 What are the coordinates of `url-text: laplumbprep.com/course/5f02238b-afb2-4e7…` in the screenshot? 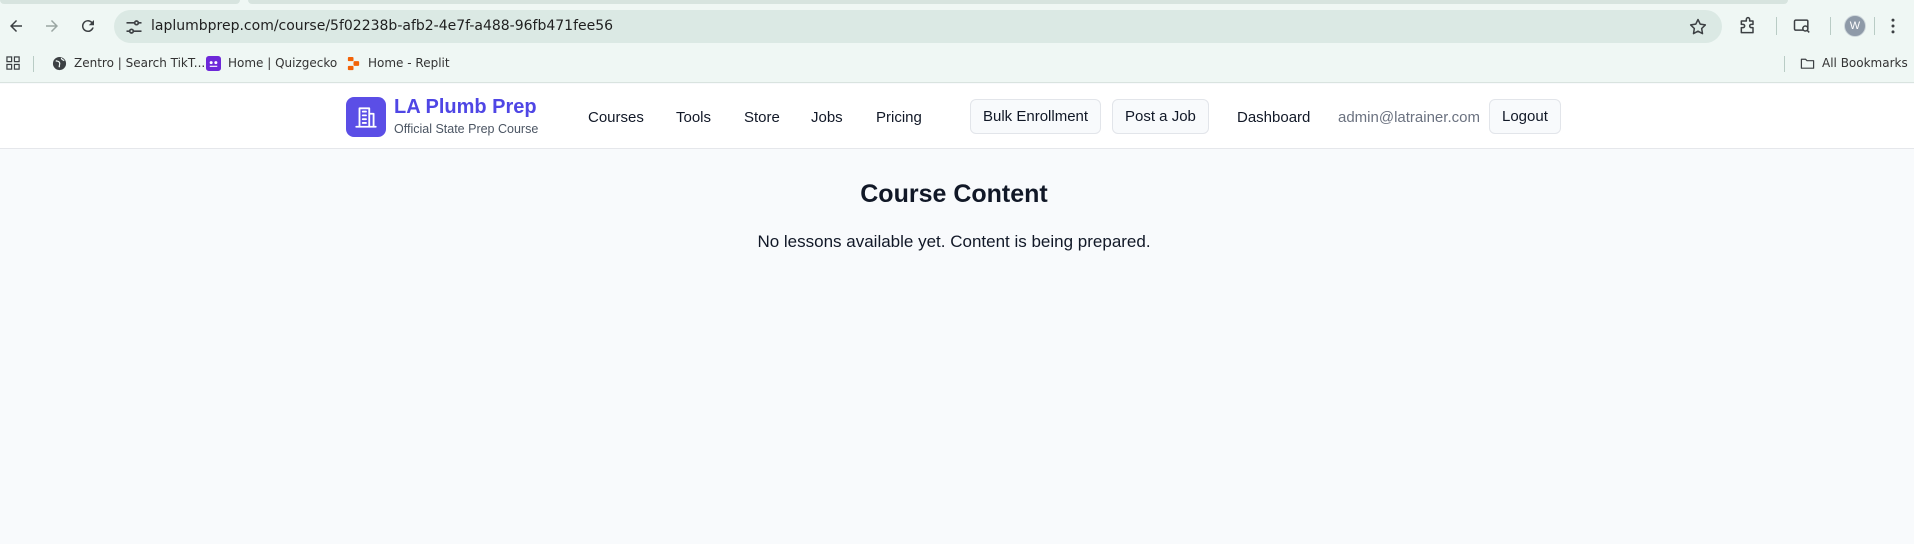 It's located at (382, 26).